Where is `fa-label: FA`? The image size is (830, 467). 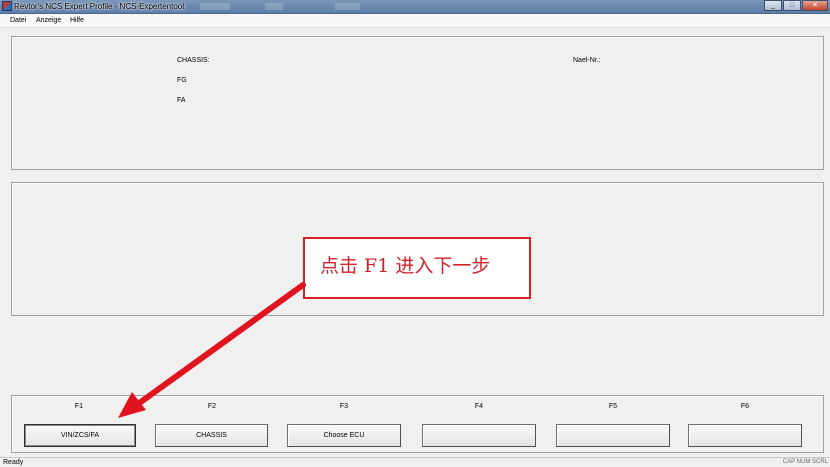 fa-label: FA is located at coordinates (181, 100).